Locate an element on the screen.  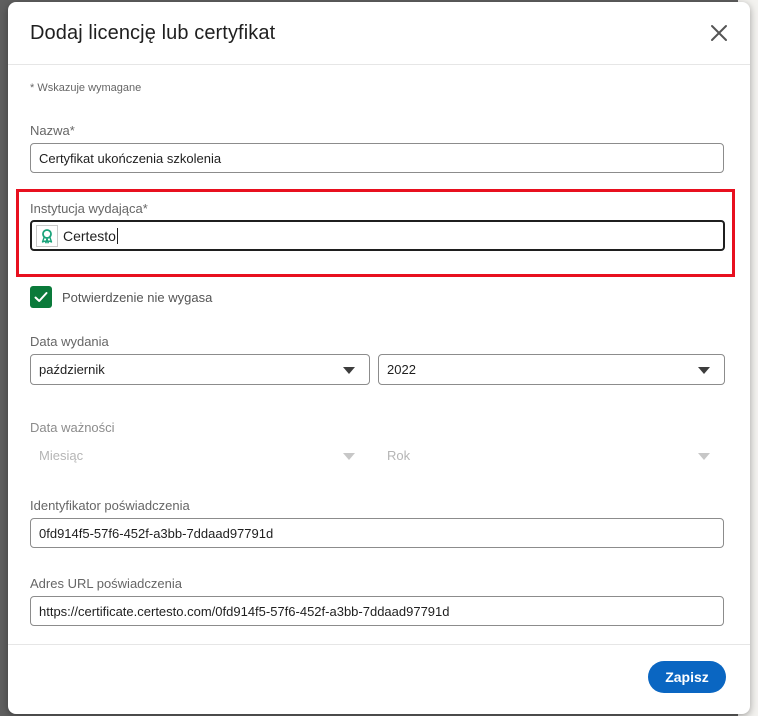
required-note: * Wskazuje wymagane is located at coordinates (86, 88).